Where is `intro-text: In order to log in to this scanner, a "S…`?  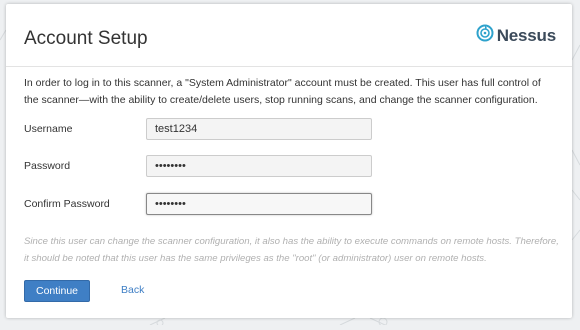 intro-text: In order to log in to this scanner, a "S… is located at coordinates (282, 91).